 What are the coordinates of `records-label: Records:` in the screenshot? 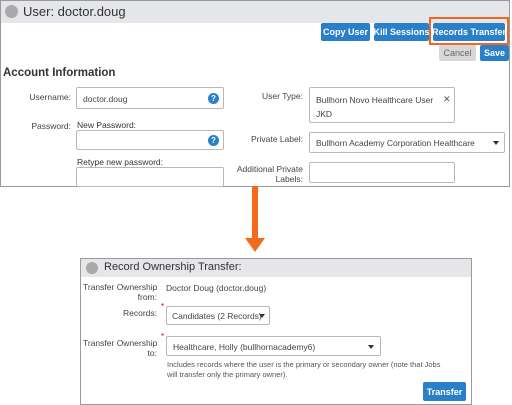 It's located at (139, 313).